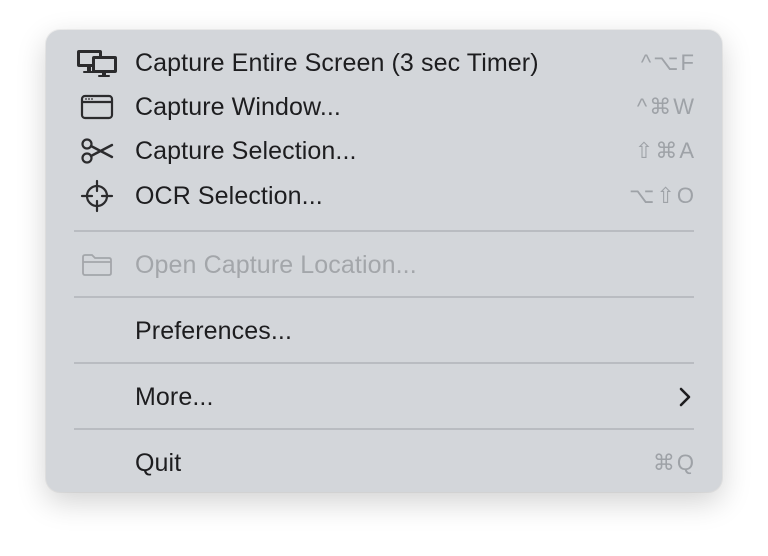 Image resolution: width=768 pixels, height=556 pixels. I want to click on scissors-icon, so click(97, 151).